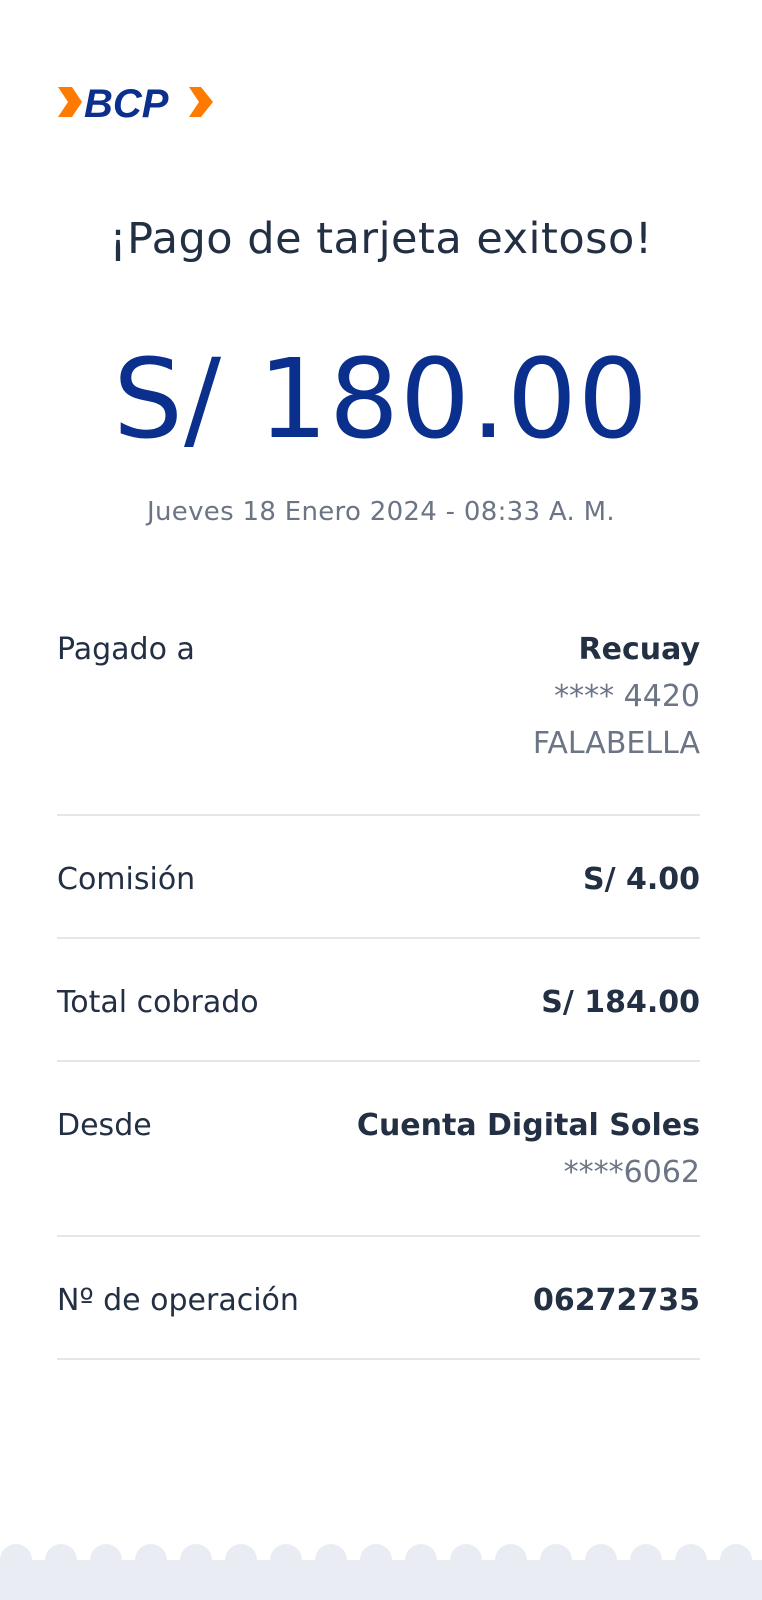 This screenshot has height=1600, width=762. Describe the element at coordinates (158, 1002) in the screenshot. I see `detail-label: Total cobrado` at that location.